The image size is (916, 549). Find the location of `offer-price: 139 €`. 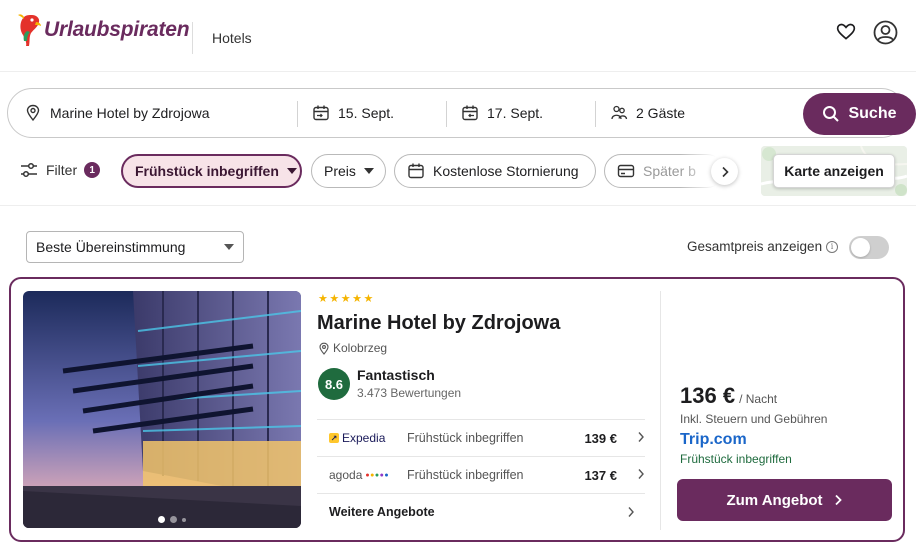

offer-price: 139 € is located at coordinates (600, 438).